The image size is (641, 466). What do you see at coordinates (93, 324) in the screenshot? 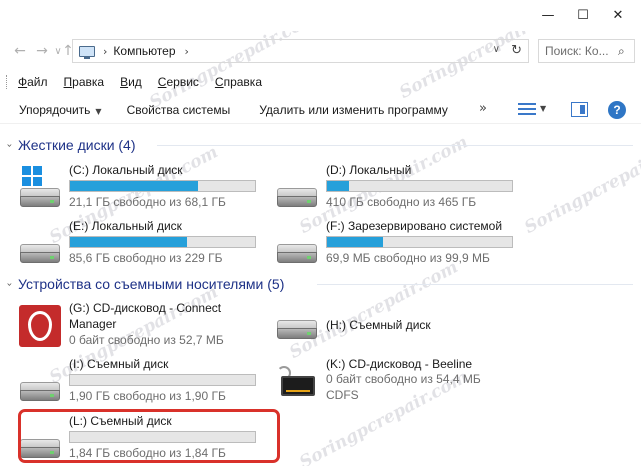
I see `drive-name-line2: Manager` at bounding box center [93, 324].